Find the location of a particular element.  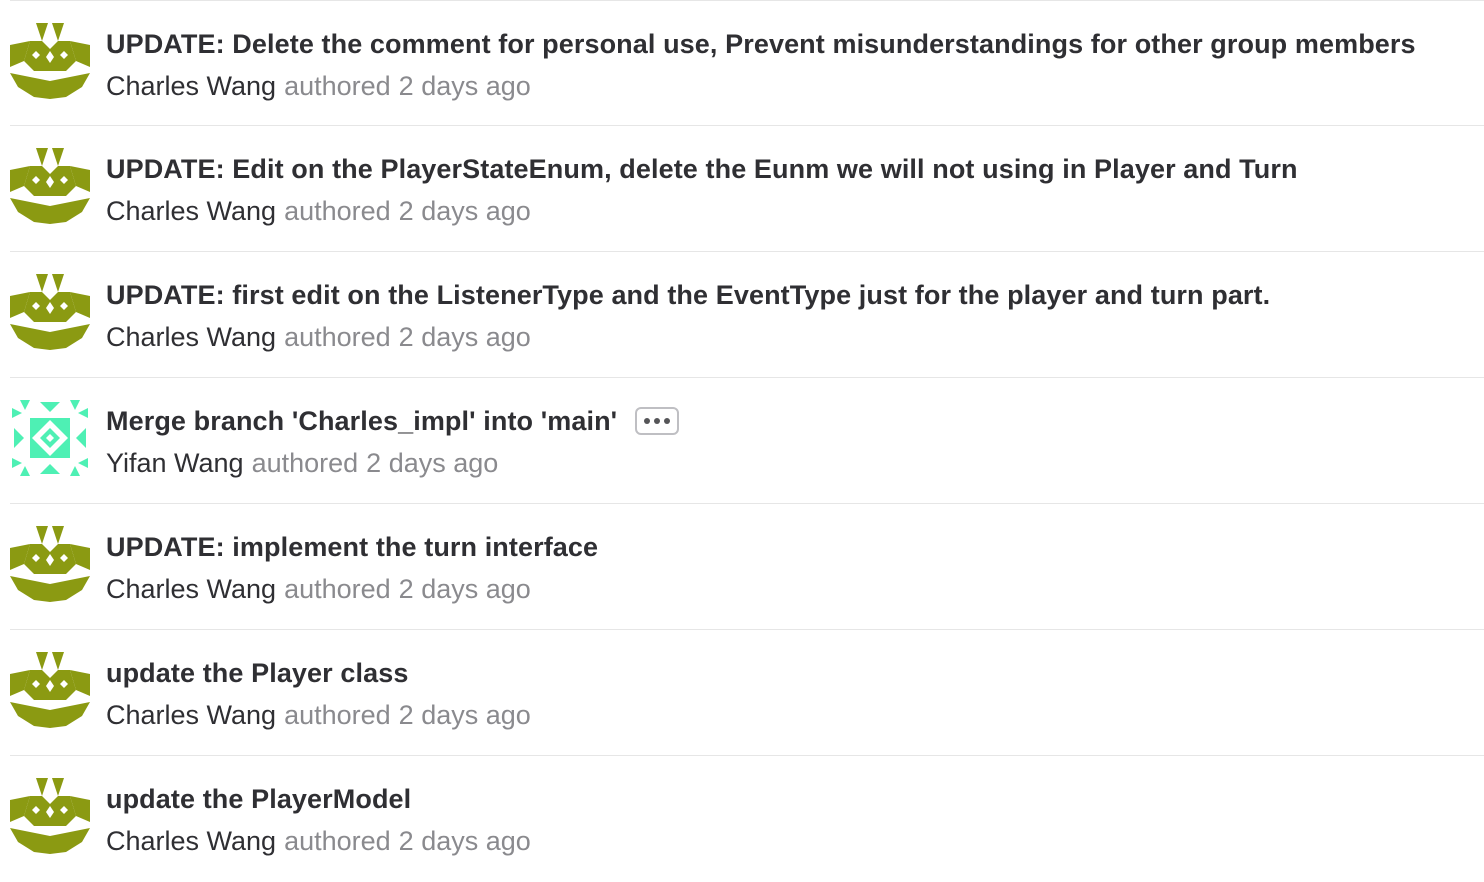

commit-title-link: UPDATE: implement the turn interface is located at coordinates (352, 547).